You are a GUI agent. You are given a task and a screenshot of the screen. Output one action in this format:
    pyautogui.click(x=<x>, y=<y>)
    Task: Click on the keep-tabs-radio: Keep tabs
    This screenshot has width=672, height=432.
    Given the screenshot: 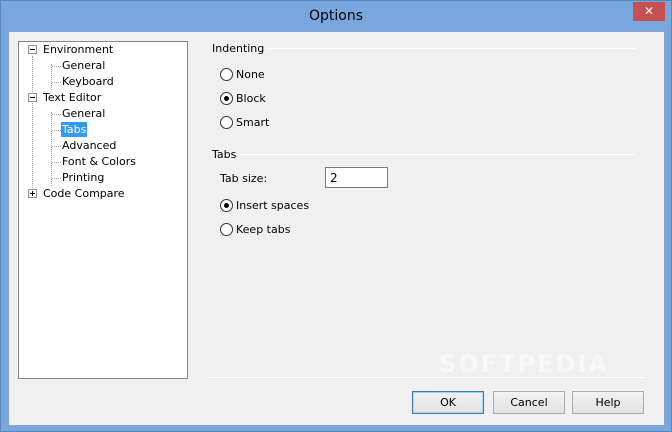 What is the action you would take?
    pyautogui.click(x=270, y=230)
    